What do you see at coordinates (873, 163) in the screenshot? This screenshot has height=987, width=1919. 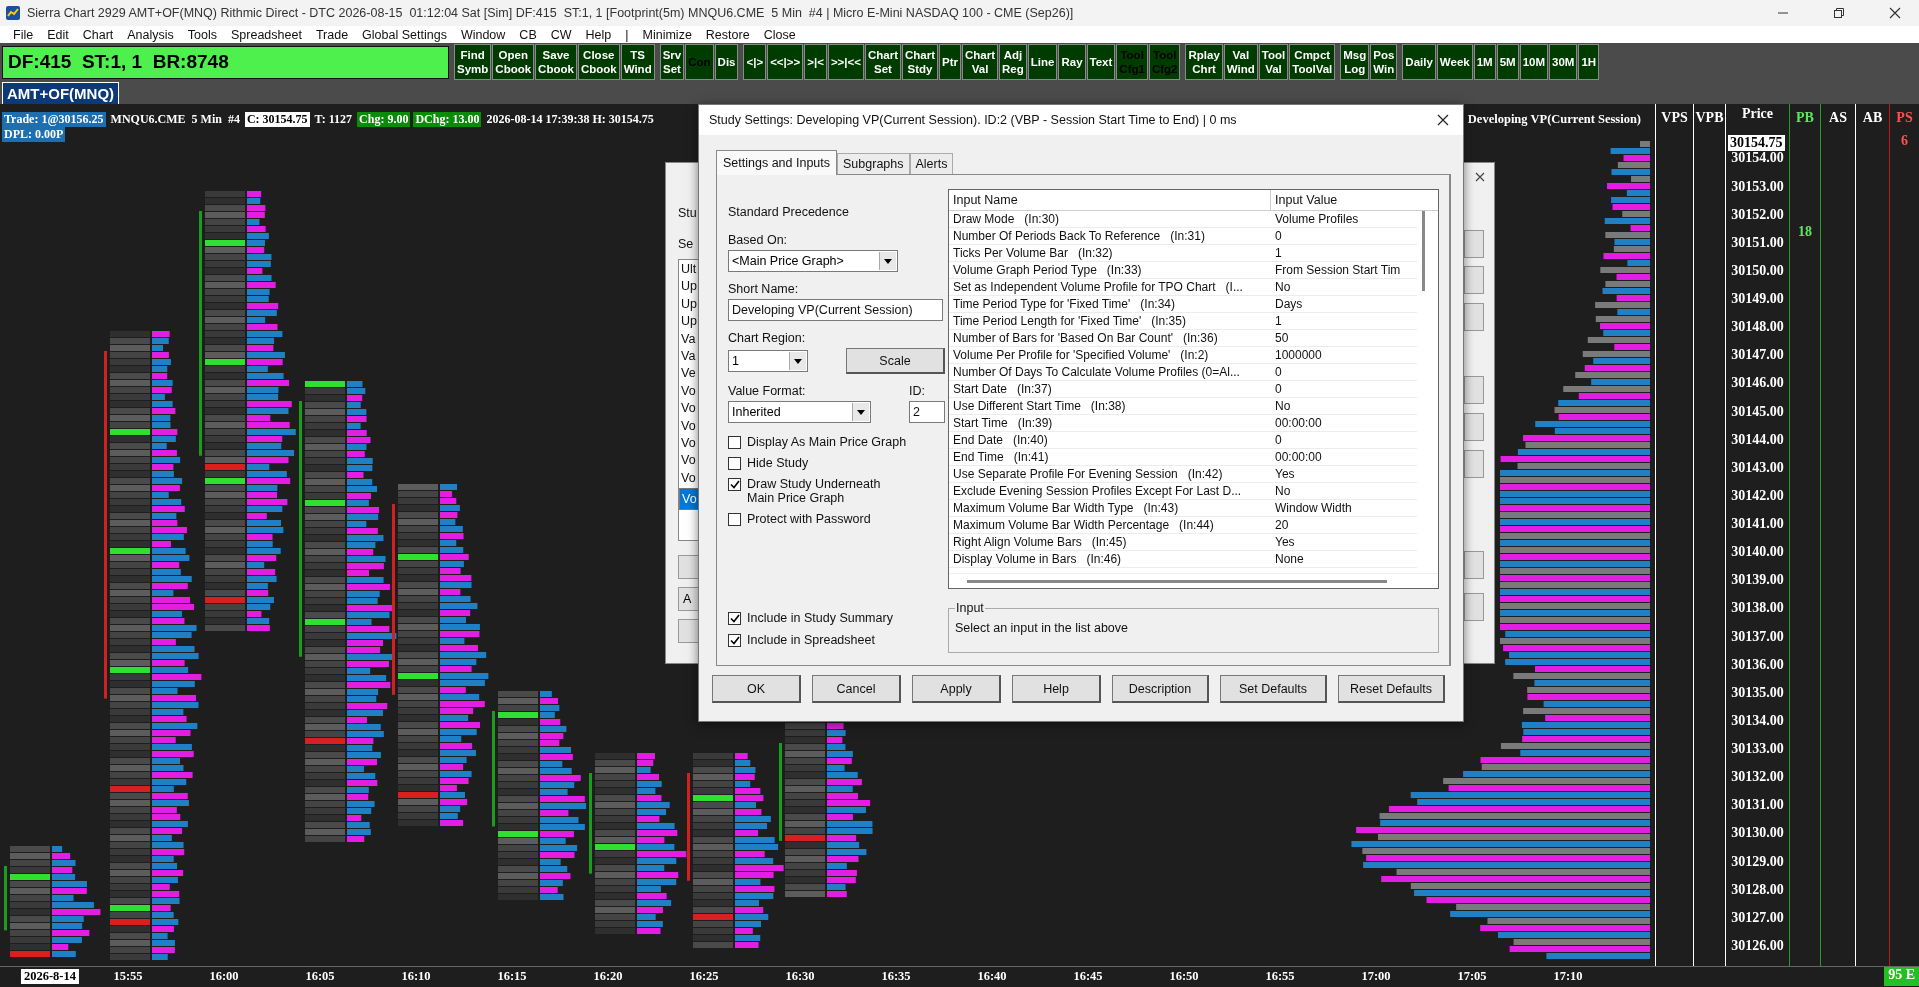 I see `tab: Subgraphs` at bounding box center [873, 163].